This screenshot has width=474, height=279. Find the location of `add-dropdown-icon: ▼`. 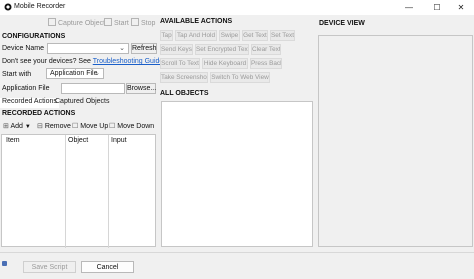

add-dropdown-icon: ▼ is located at coordinates (27, 127).